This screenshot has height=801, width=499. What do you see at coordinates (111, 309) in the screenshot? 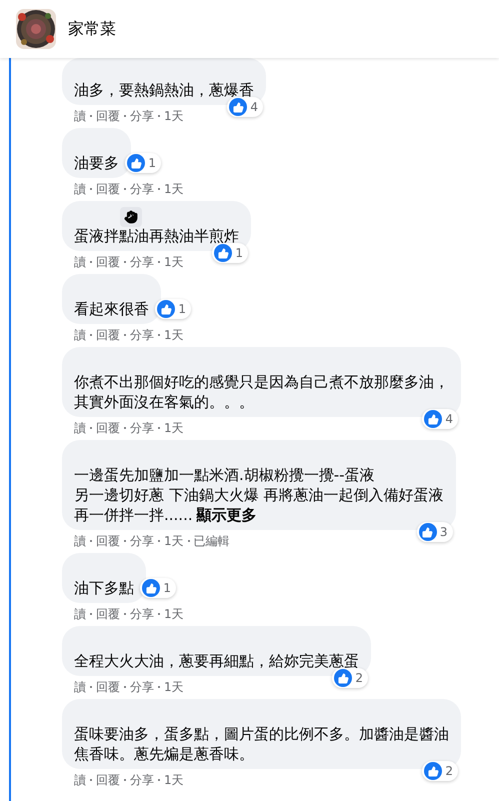
I see `comment-text: 看起來很香` at bounding box center [111, 309].